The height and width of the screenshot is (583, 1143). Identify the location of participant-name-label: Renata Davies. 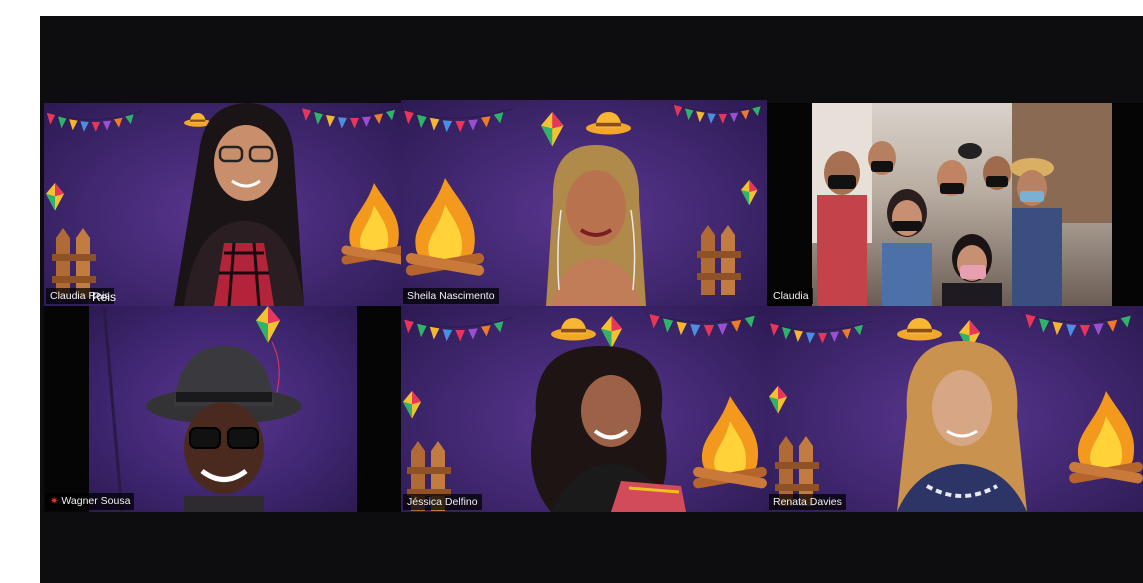
(807, 502).